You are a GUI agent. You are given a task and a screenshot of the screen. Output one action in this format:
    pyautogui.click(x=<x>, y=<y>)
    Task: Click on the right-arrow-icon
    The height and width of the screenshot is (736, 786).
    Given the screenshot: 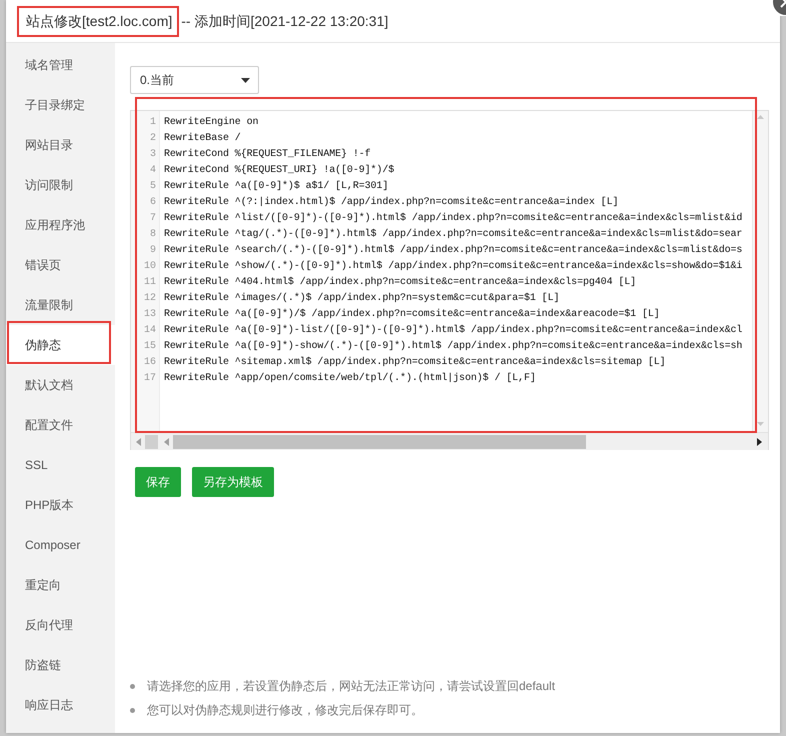 What is the action you would take?
    pyautogui.click(x=759, y=442)
    